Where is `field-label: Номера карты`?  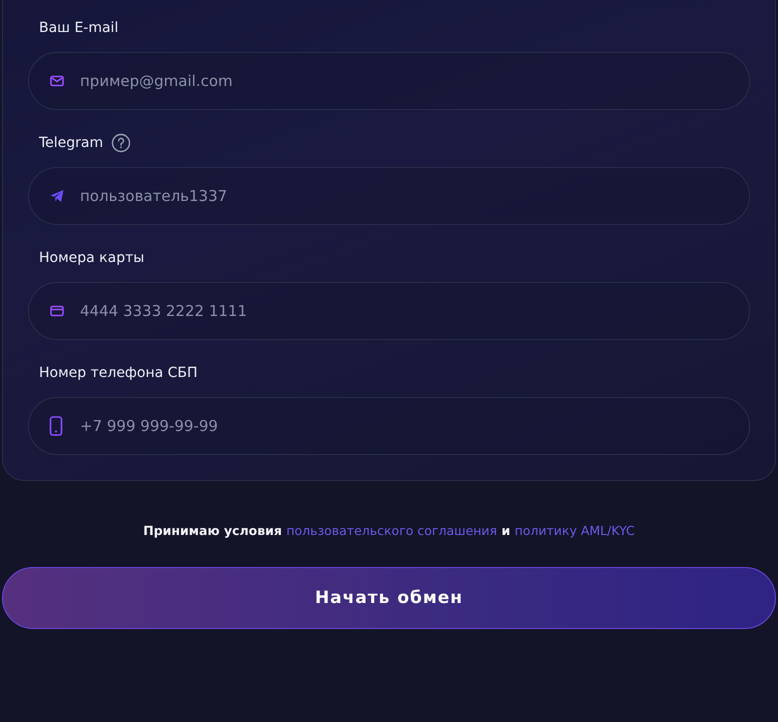 field-label: Номера карты is located at coordinates (91, 258).